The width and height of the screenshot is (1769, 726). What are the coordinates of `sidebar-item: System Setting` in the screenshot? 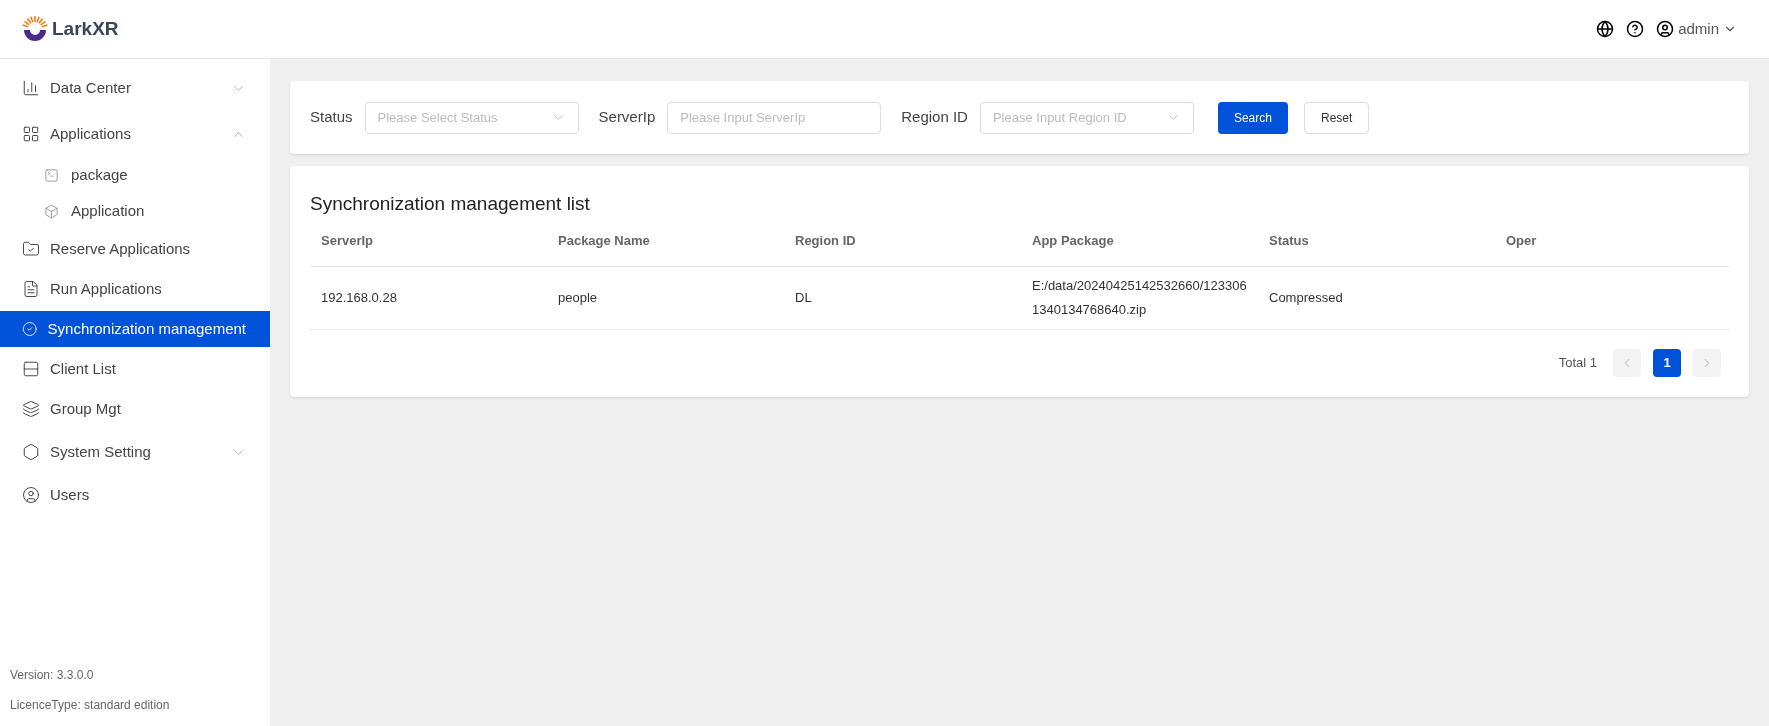 It's located at (135, 452).